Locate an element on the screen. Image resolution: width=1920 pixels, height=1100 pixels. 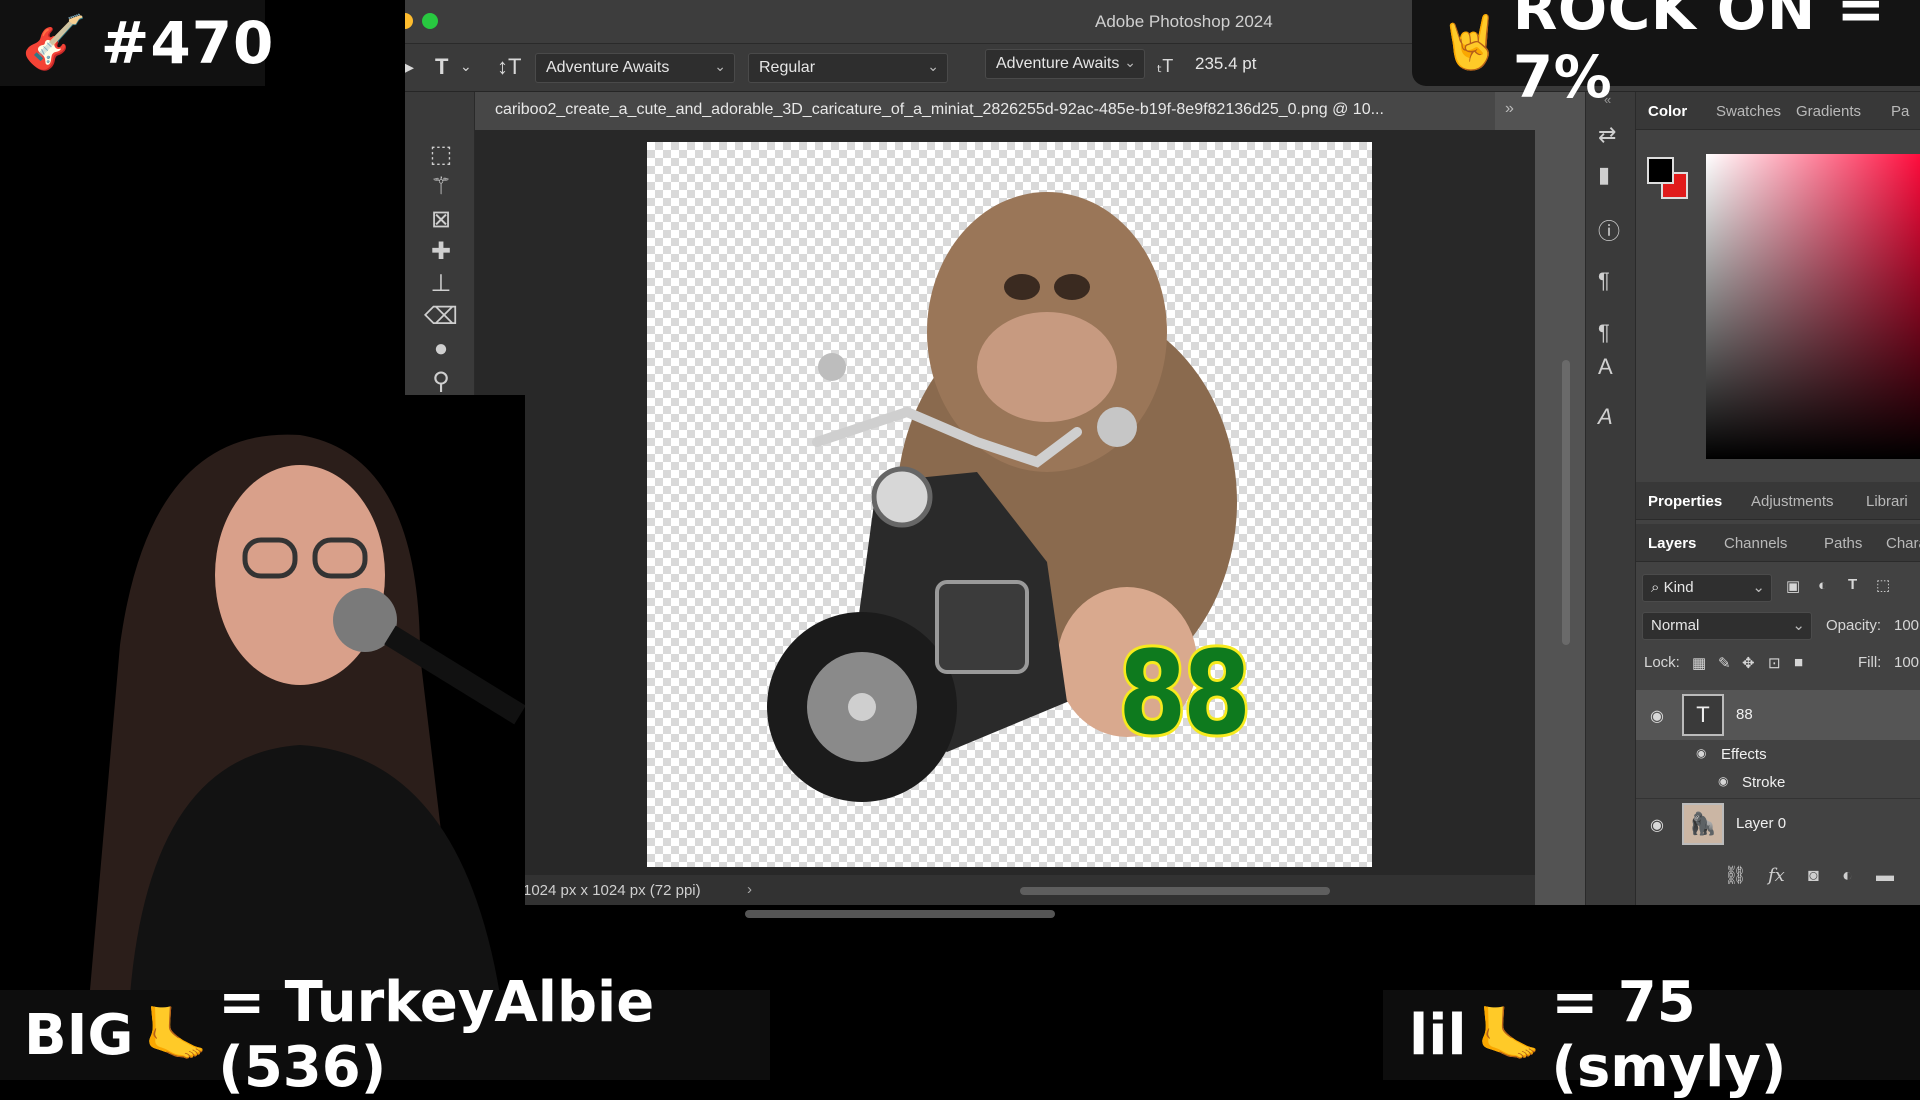
lock-image-icon: ✎ is located at coordinates (1724, 663).